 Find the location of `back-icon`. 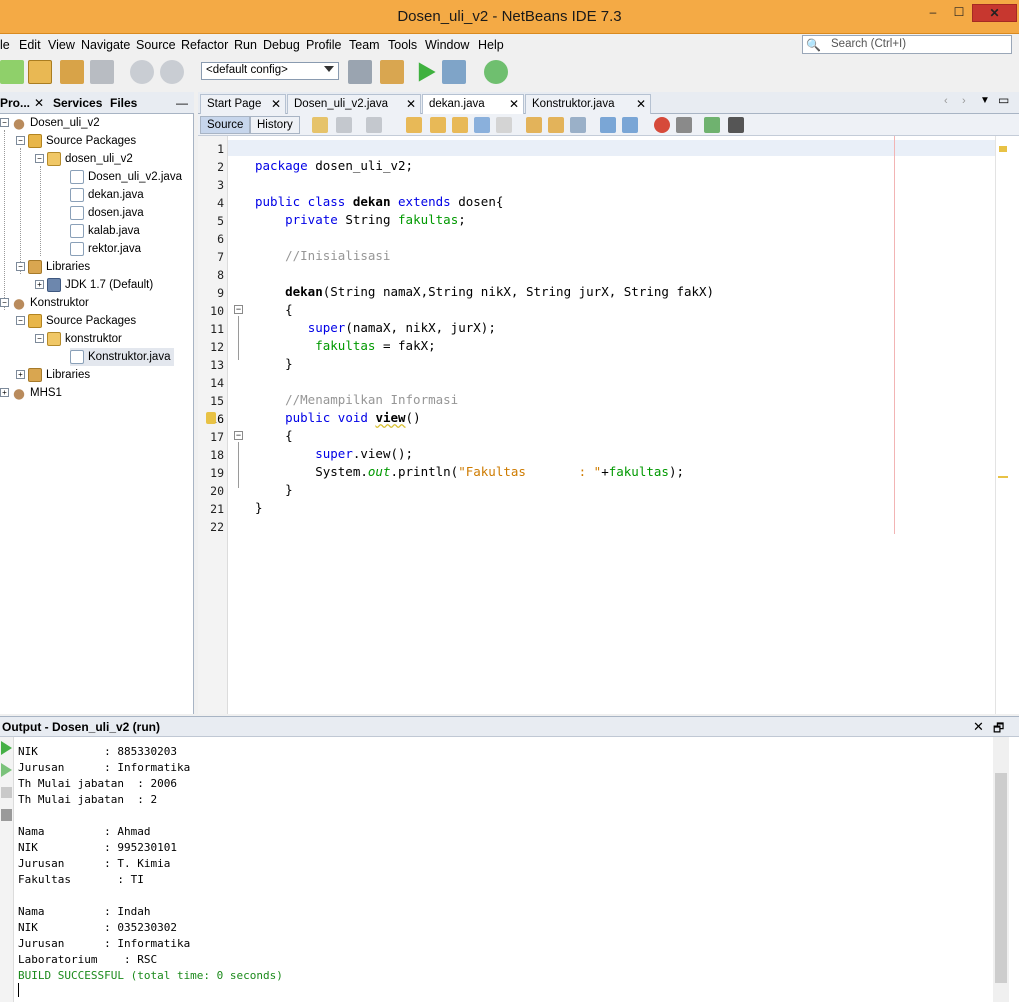

back-icon is located at coordinates (344, 125).